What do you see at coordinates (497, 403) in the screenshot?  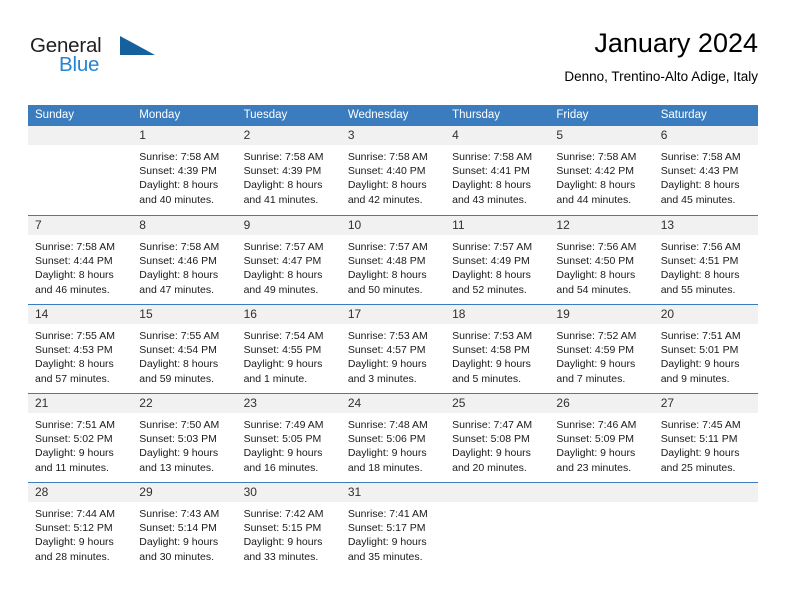 I see `day-number-band: 25` at bounding box center [497, 403].